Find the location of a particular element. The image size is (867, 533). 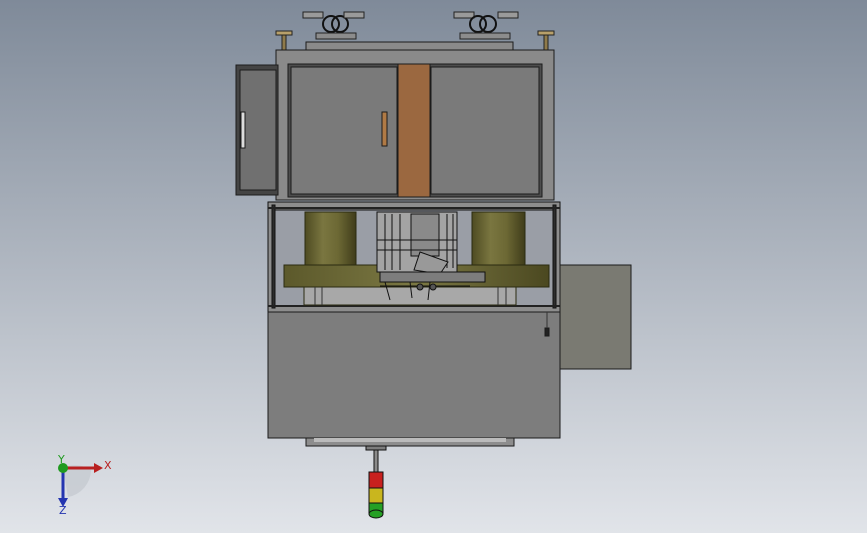

lower-cabinet is located at coordinates (414, 379).